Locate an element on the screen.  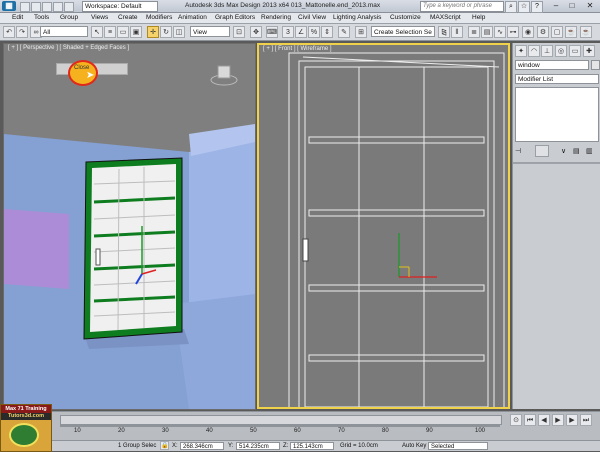
app-logo-icon: ▦ is located at coordinates (9, 6).